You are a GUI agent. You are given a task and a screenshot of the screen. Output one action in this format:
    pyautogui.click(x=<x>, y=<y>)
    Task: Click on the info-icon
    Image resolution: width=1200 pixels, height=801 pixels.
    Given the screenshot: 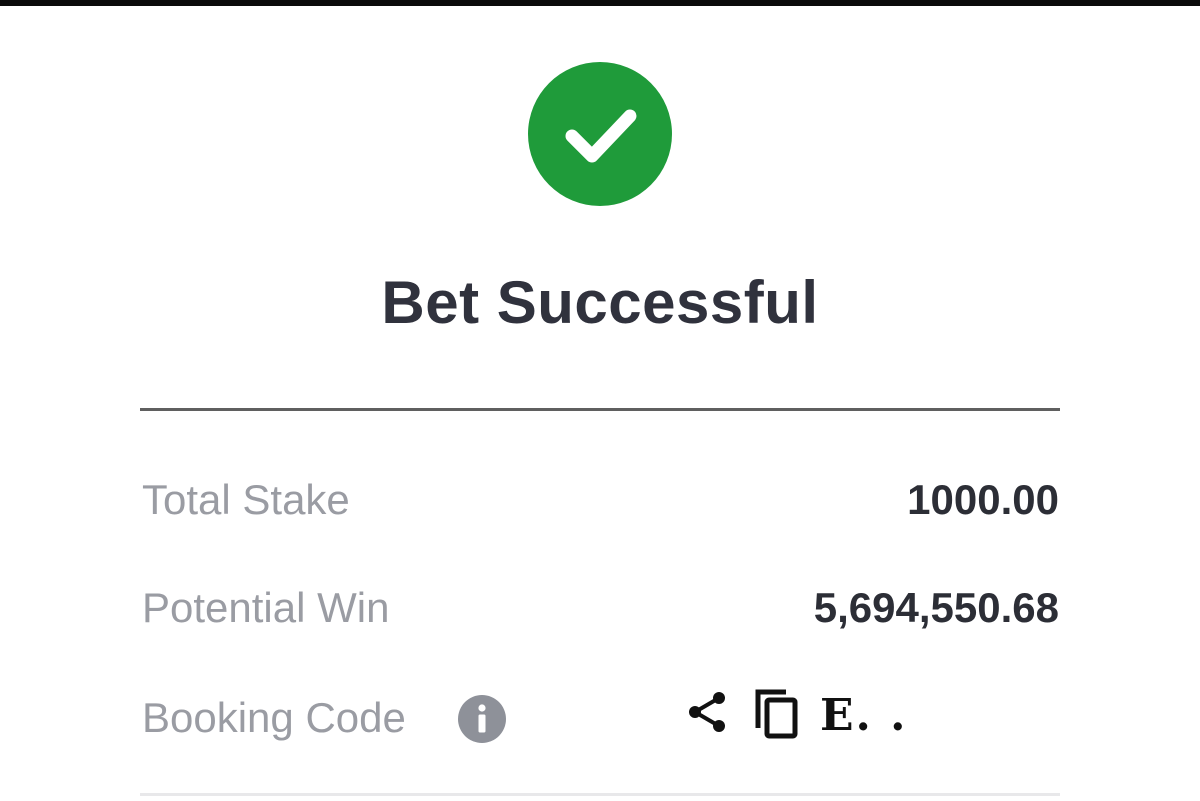 What is the action you would take?
    pyautogui.click(x=482, y=719)
    